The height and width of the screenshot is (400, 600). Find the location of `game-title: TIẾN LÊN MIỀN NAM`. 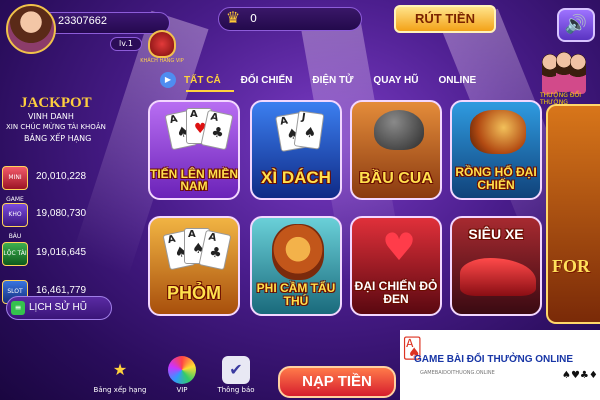

game-title: TIẾN LÊN MIỀN NAM is located at coordinates (194, 180).